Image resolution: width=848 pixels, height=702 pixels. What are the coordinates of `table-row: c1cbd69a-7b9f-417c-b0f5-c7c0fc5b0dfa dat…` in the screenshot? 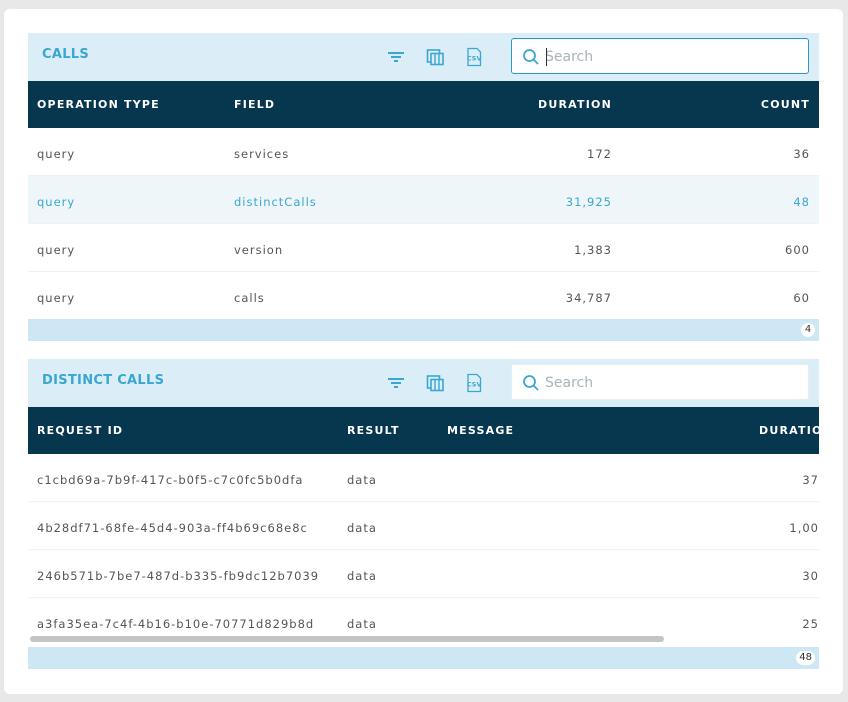 It's located at (423, 478).